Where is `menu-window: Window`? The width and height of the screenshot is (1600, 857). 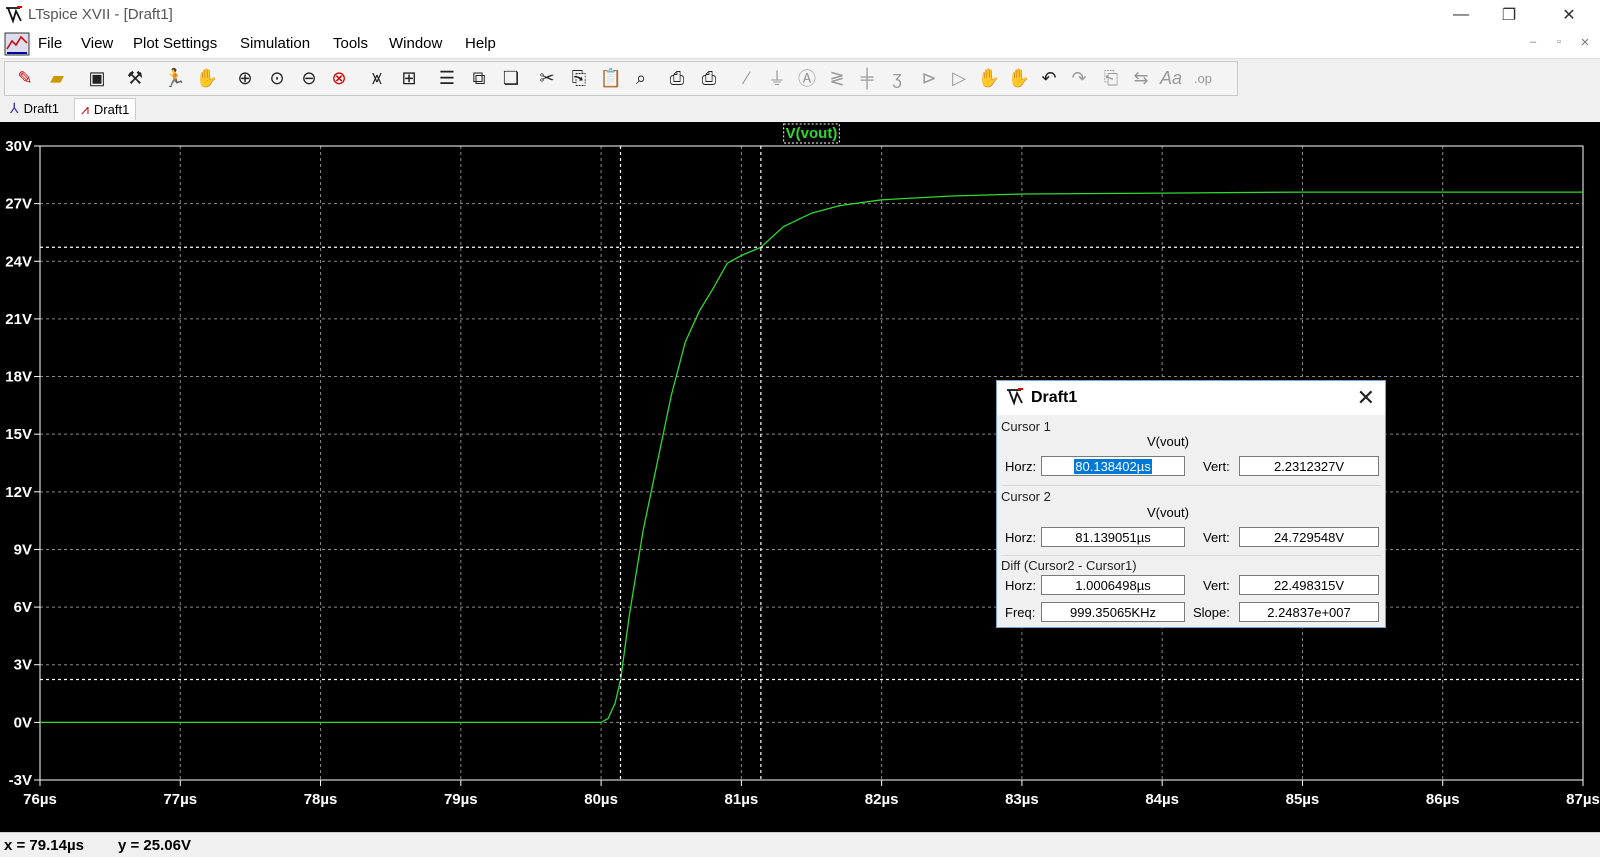
menu-window: Window is located at coordinates (415, 43).